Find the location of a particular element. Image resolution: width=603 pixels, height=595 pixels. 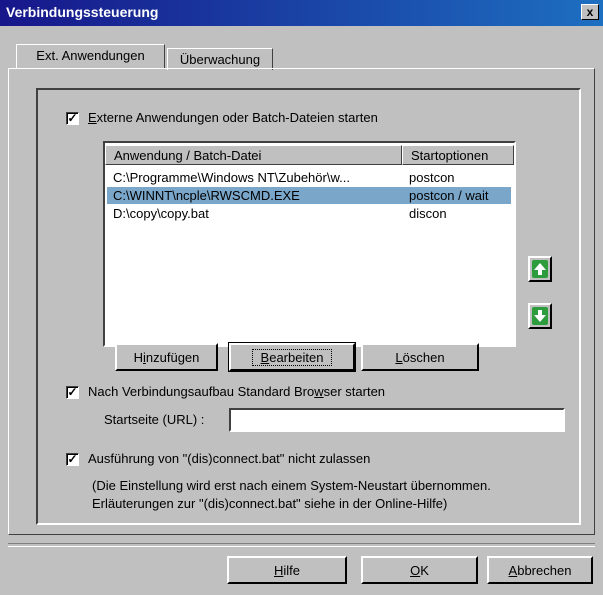

list-item-app: D:\copy\copy.bat is located at coordinates (161, 213).